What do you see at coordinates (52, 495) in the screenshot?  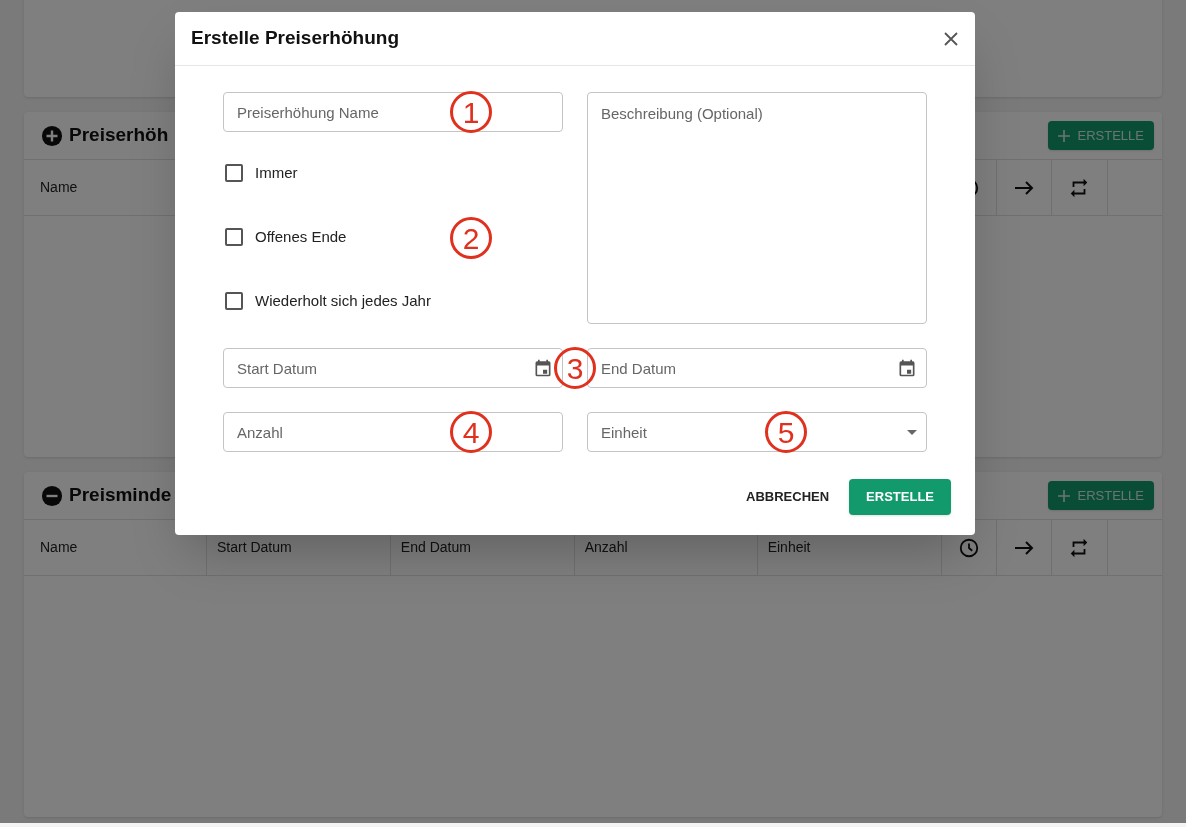 I see `minus-circle-icon` at bounding box center [52, 495].